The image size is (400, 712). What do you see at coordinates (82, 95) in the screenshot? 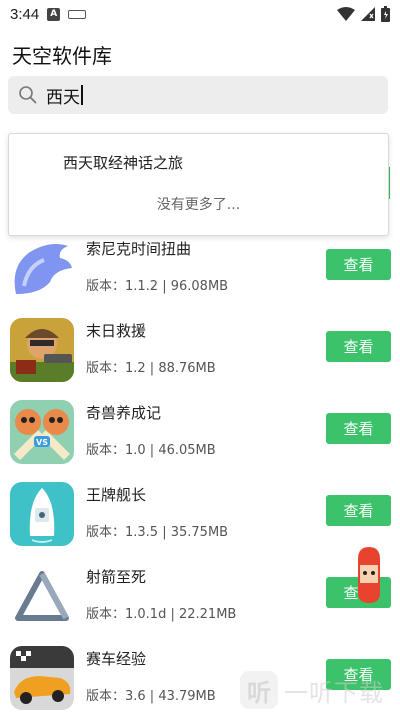
I see `text-caret` at bounding box center [82, 95].